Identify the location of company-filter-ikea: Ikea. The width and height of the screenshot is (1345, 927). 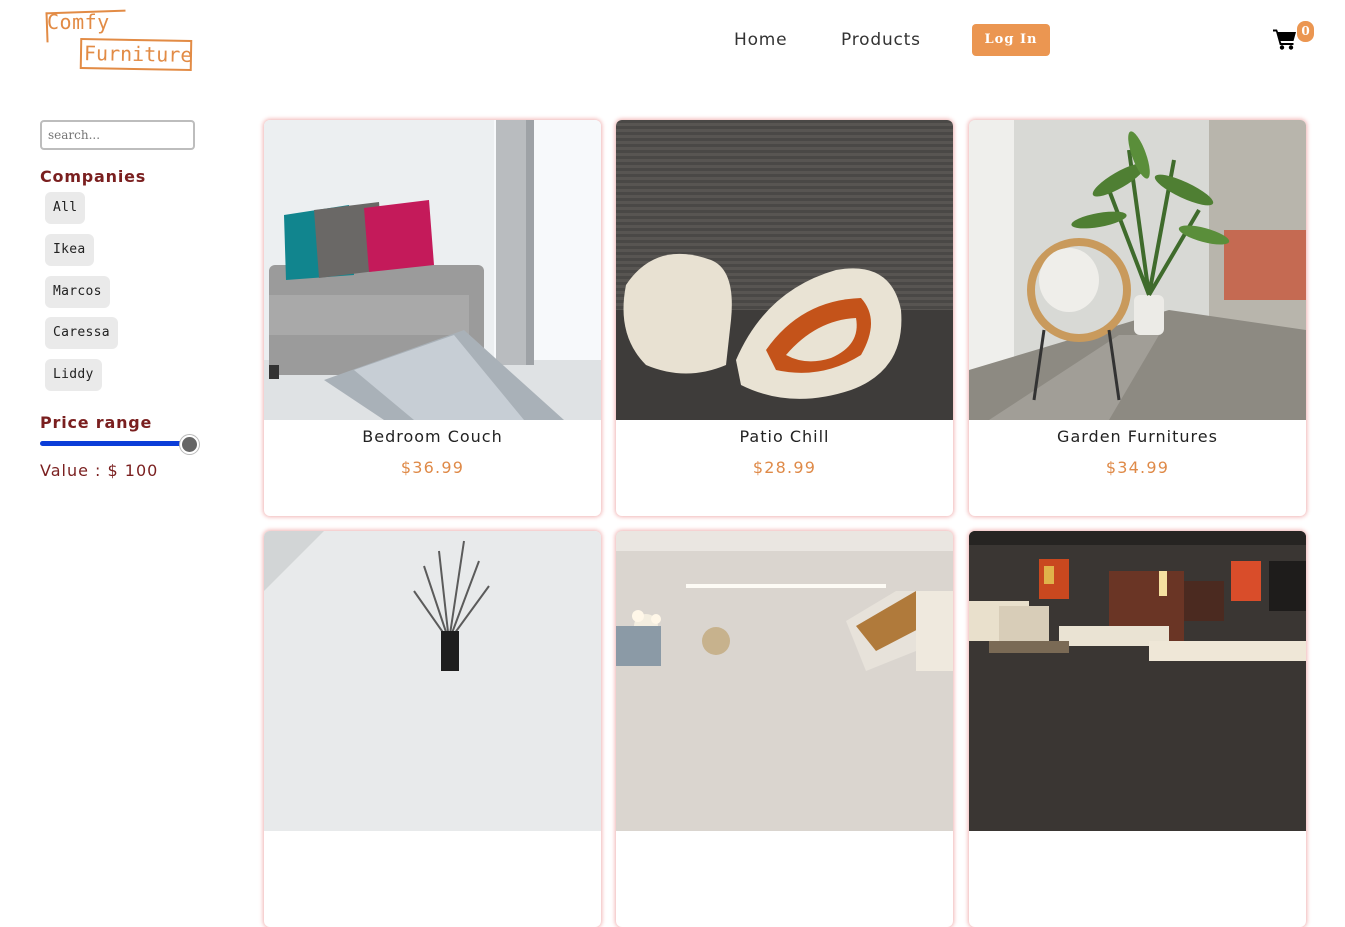
(69, 250).